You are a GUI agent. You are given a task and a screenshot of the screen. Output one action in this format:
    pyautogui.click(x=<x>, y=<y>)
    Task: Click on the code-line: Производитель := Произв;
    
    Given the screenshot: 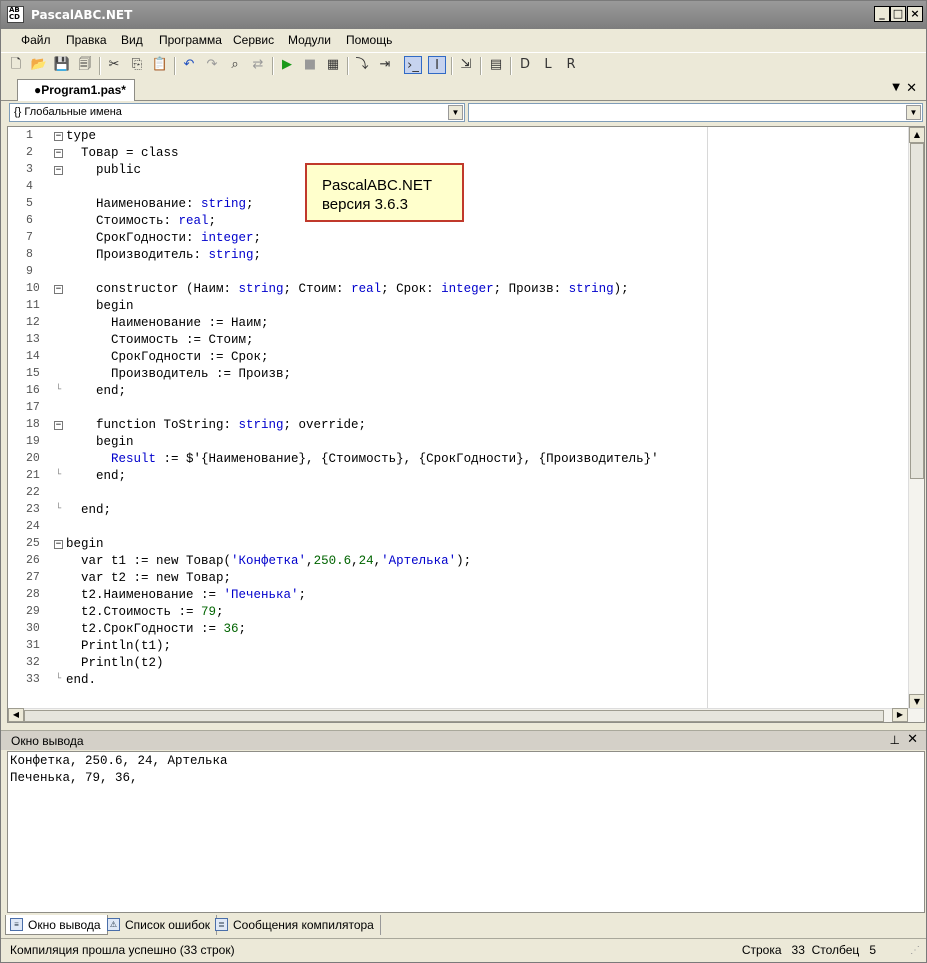 What is the action you would take?
    pyautogui.click(x=178, y=374)
    